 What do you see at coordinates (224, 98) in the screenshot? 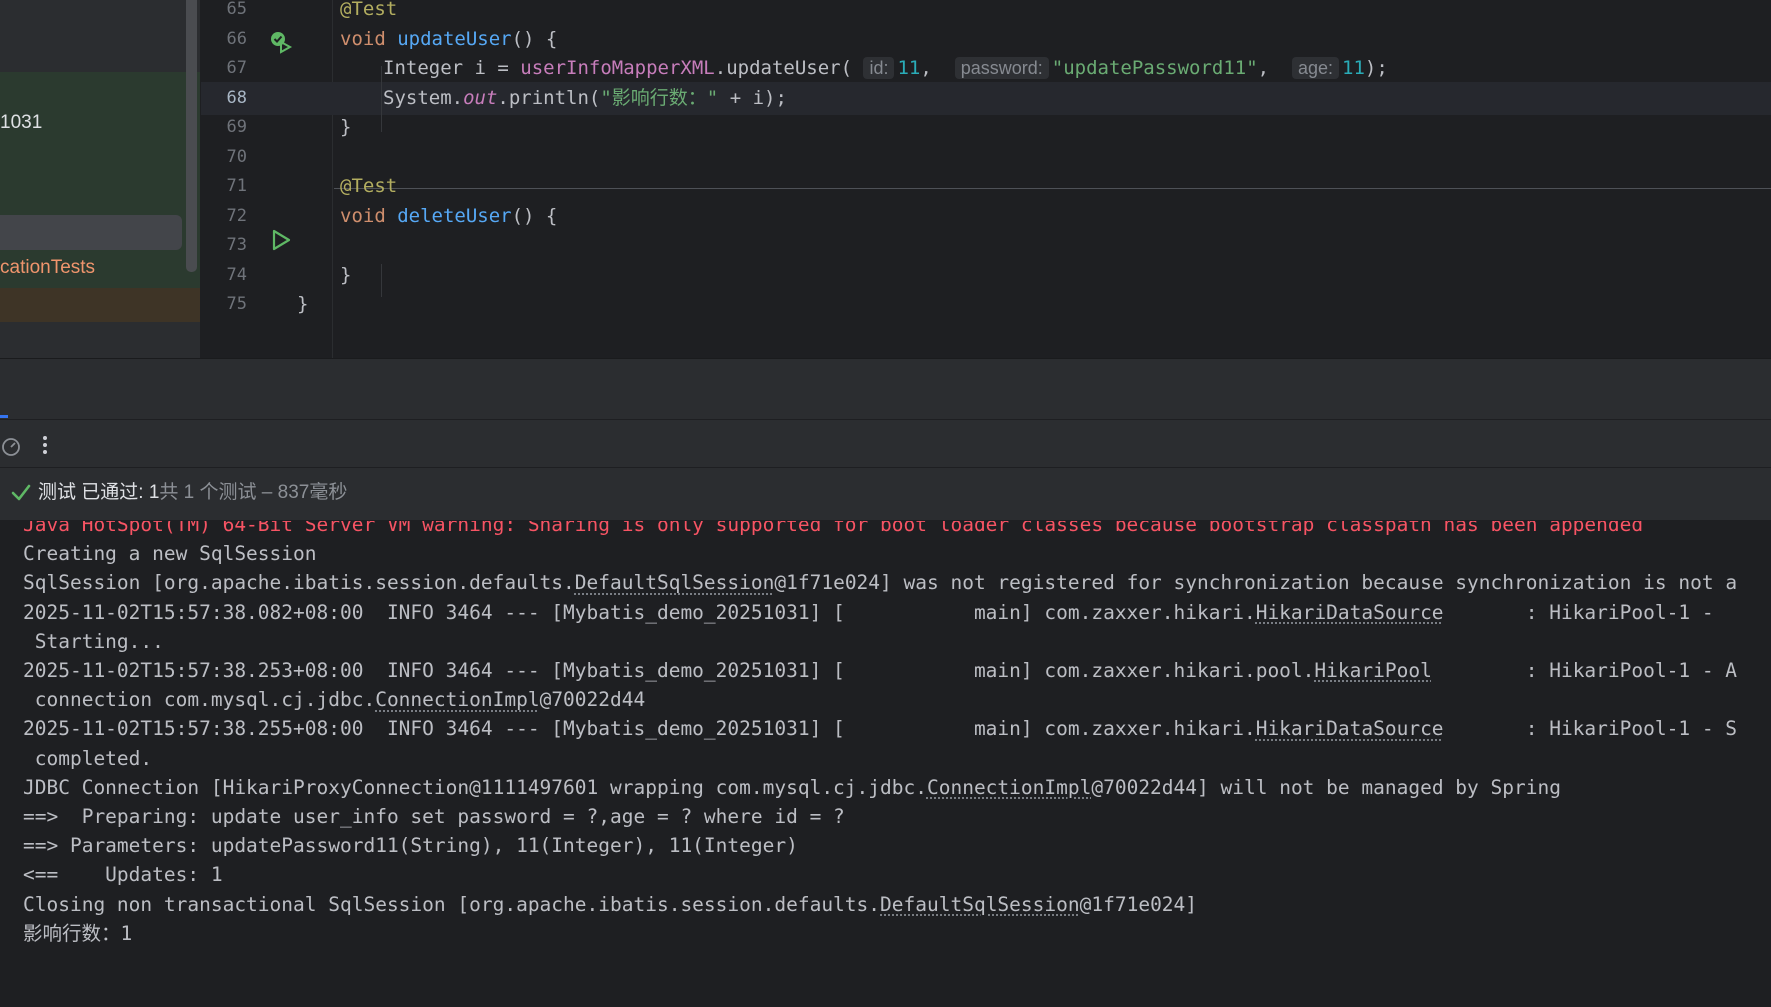
I see `line-number: 68` at bounding box center [224, 98].